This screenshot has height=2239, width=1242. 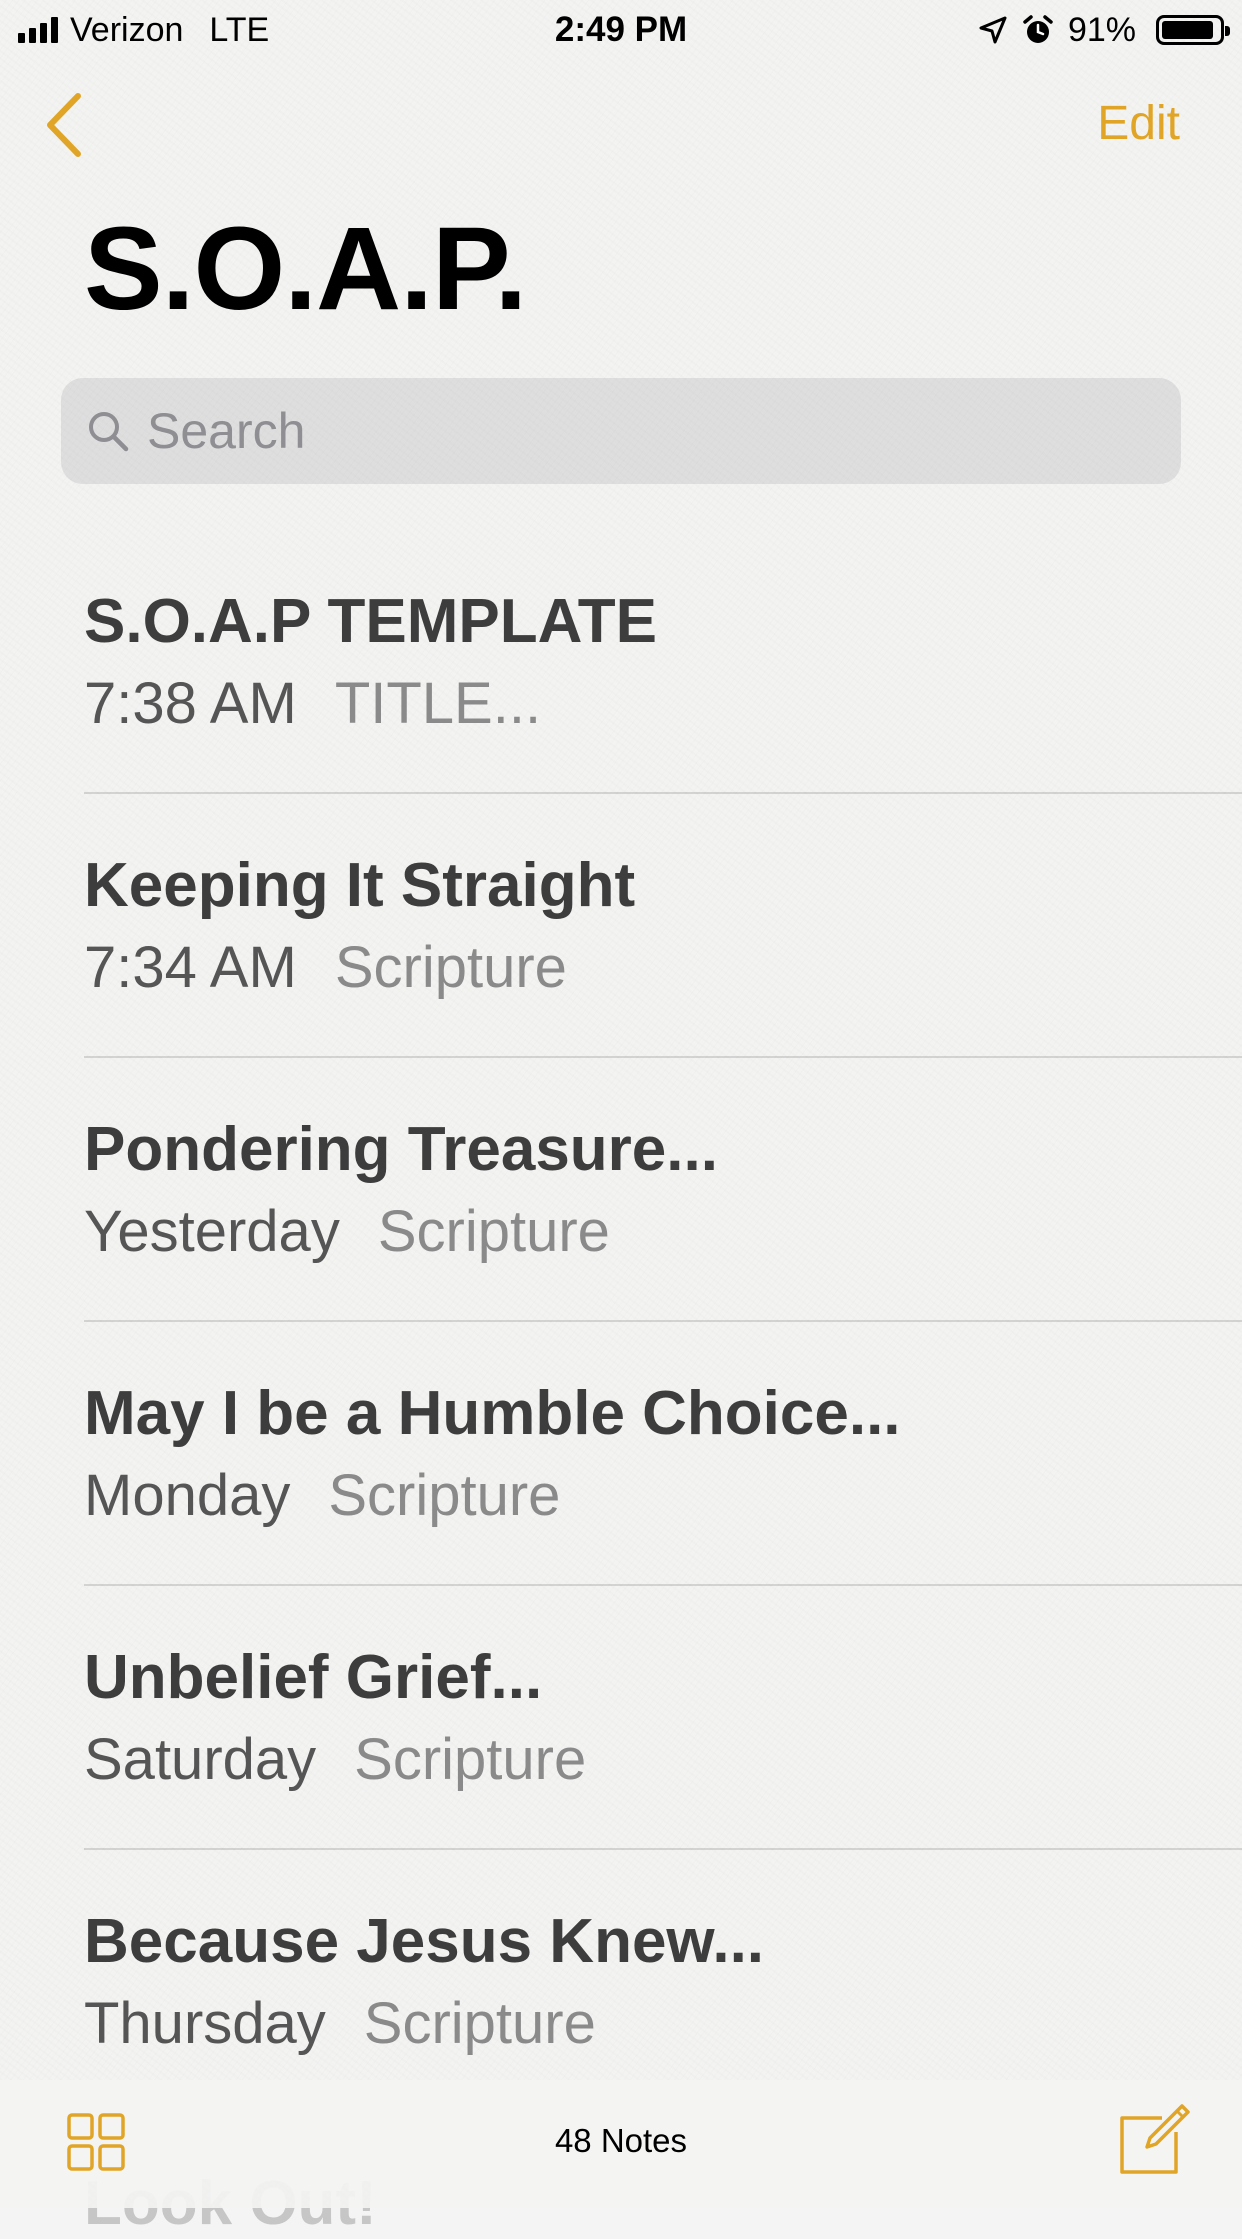 What do you see at coordinates (325, 967) in the screenshot?
I see `note-meta: 7:34 AM Scripture` at bounding box center [325, 967].